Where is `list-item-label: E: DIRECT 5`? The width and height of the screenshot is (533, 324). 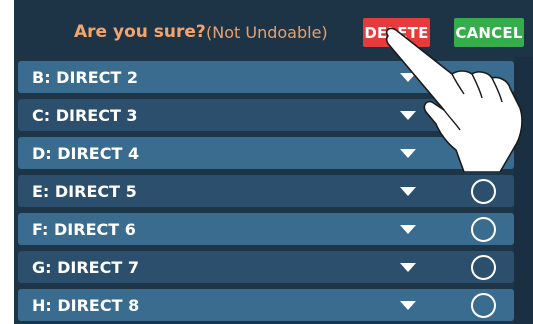 list-item-label: E: DIRECT 5 is located at coordinates (84, 191).